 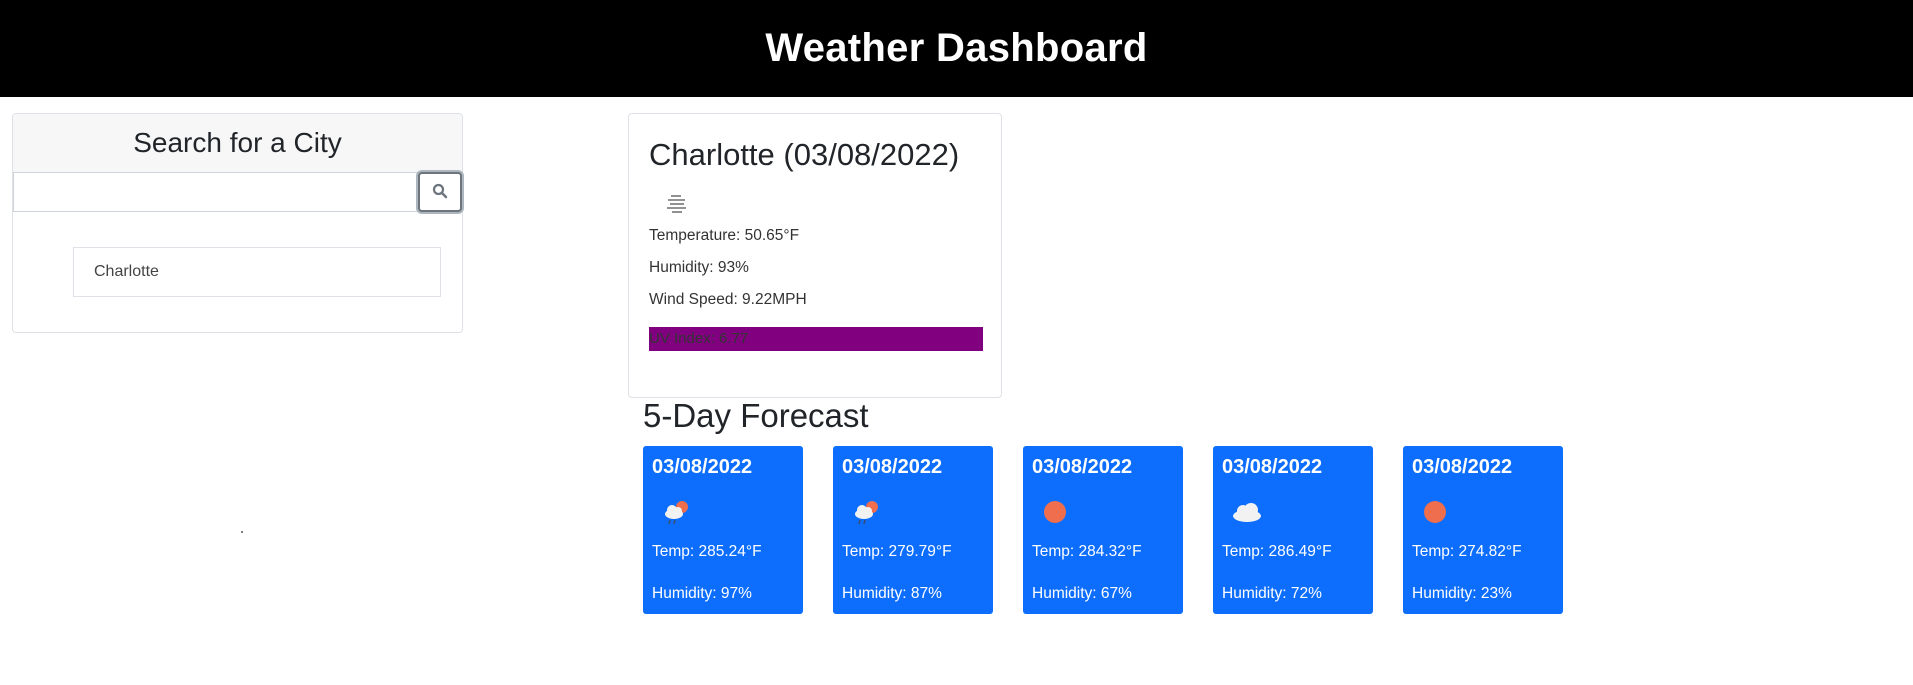 I want to click on search-row, so click(x=238, y=192).